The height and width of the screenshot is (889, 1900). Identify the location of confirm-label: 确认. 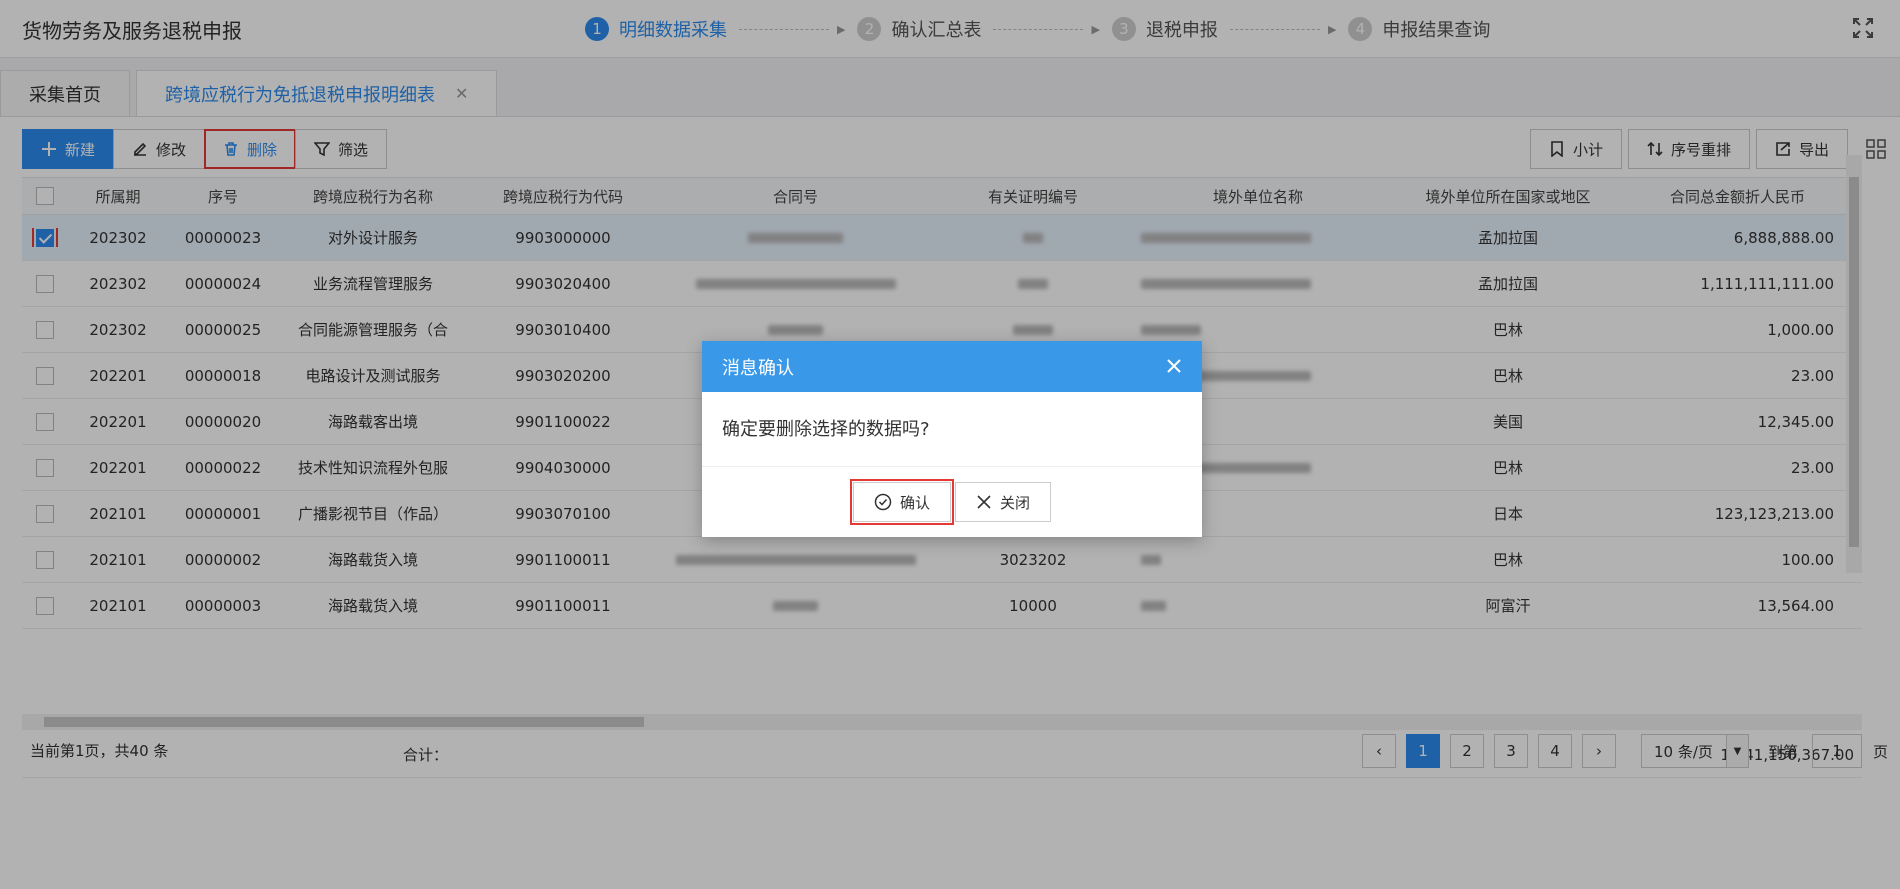
(914, 502).